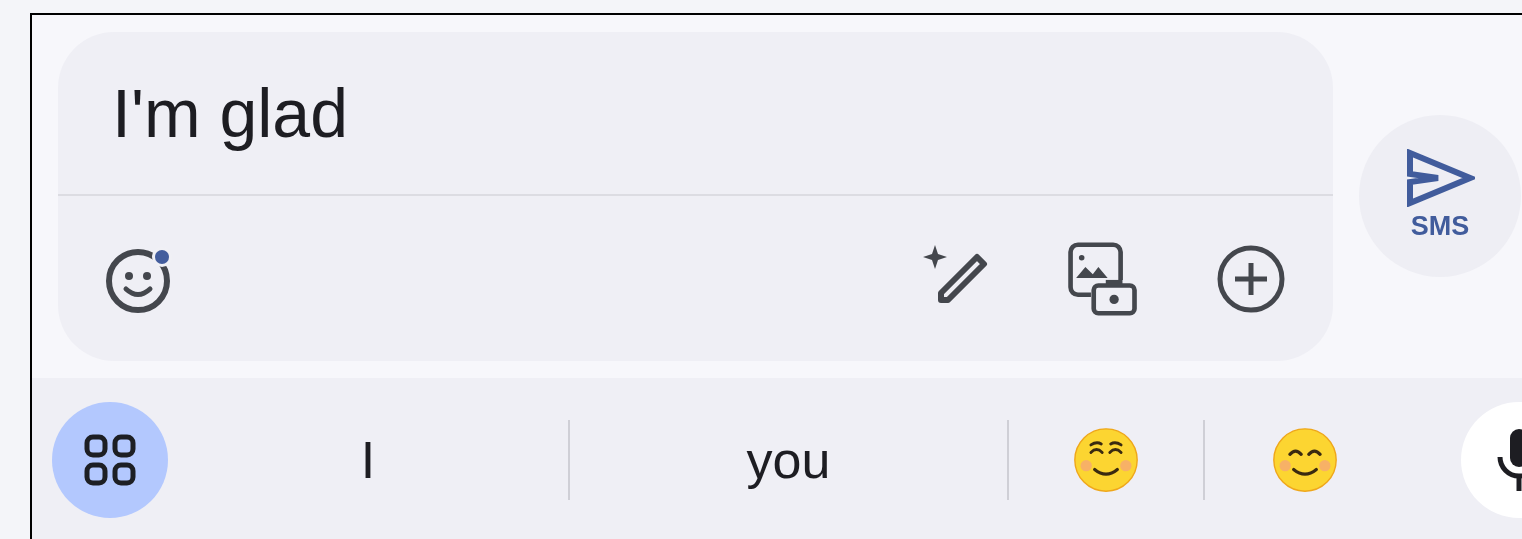 Image resolution: width=1522 pixels, height=539 pixels. I want to click on suggestion-chip: you, so click(788, 458).